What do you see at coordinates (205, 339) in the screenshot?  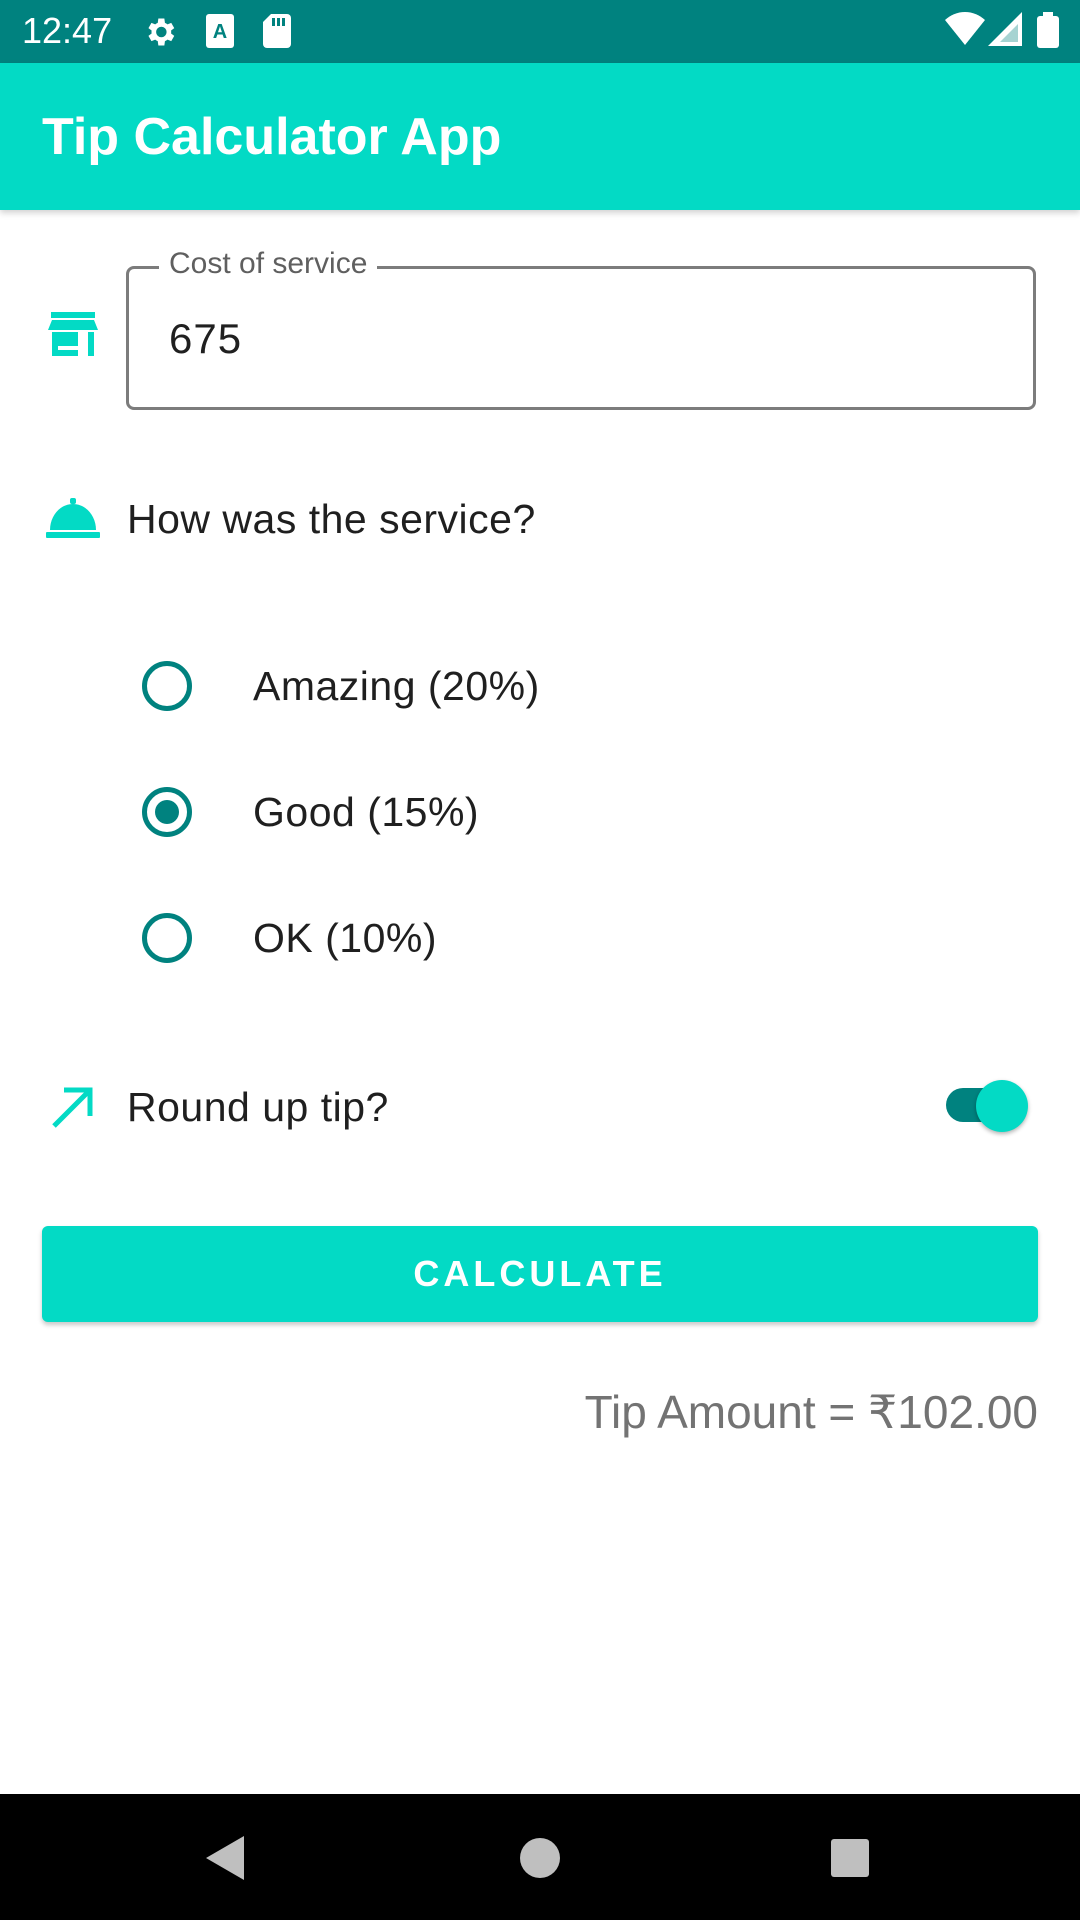 I see `cost-of-service-input: 675` at bounding box center [205, 339].